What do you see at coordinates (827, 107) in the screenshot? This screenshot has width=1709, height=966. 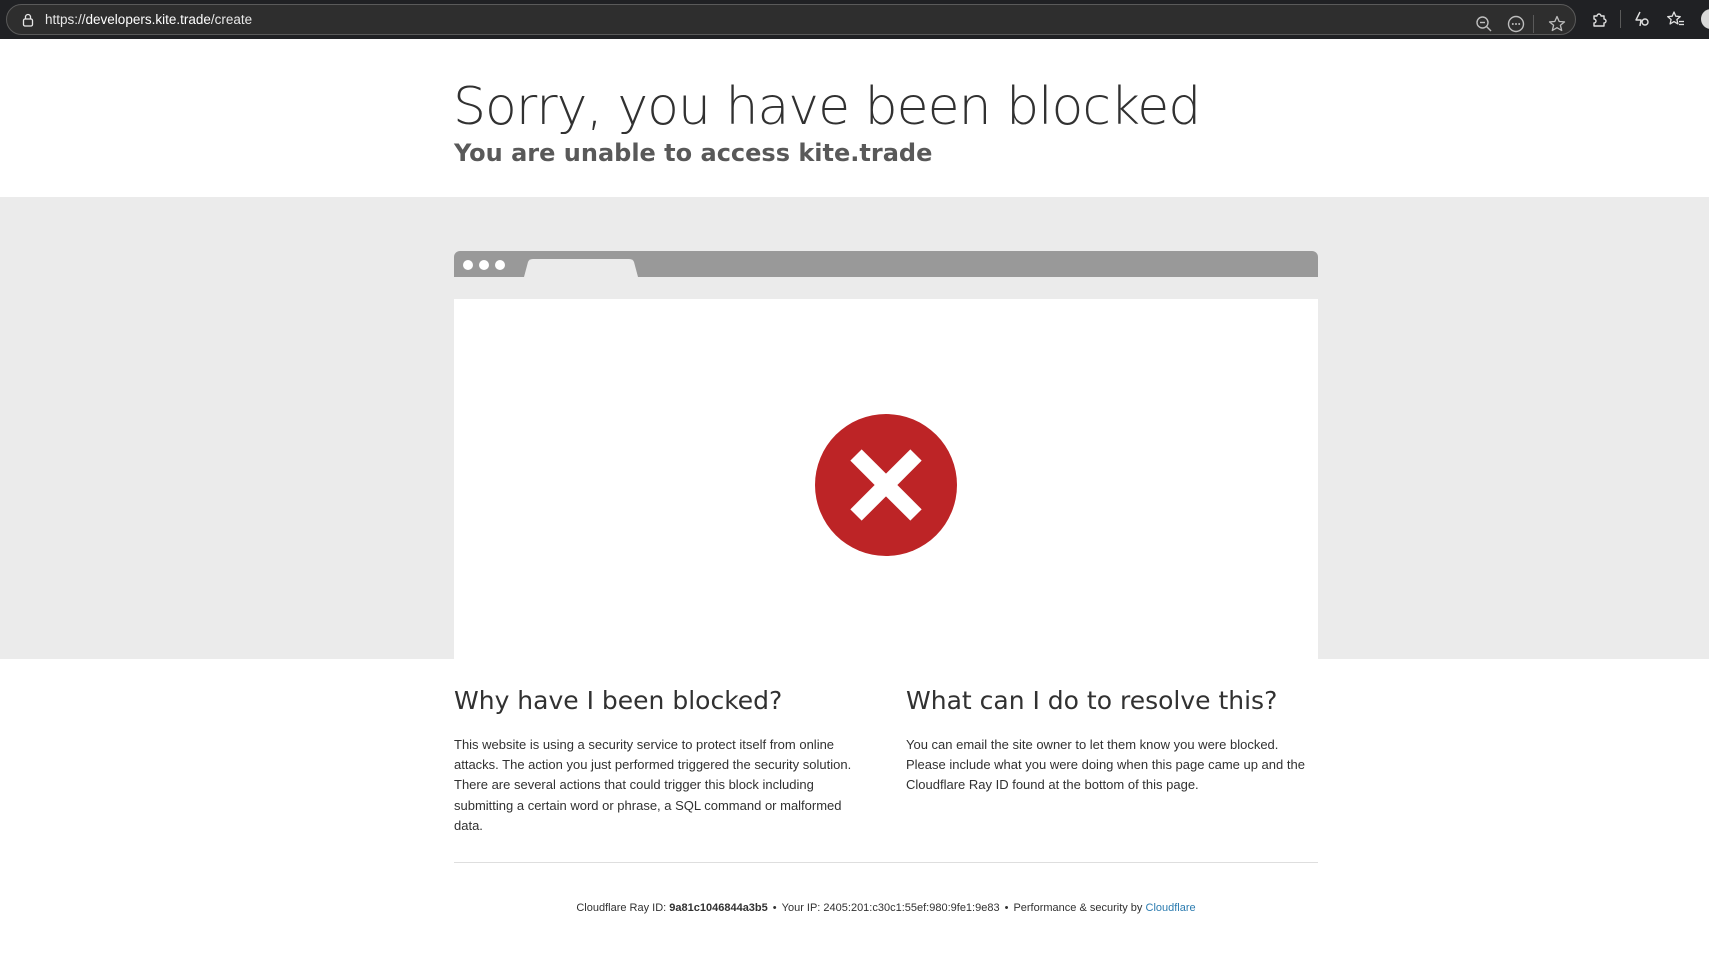 I see `page-title: Sorry, you have been blocked` at bounding box center [827, 107].